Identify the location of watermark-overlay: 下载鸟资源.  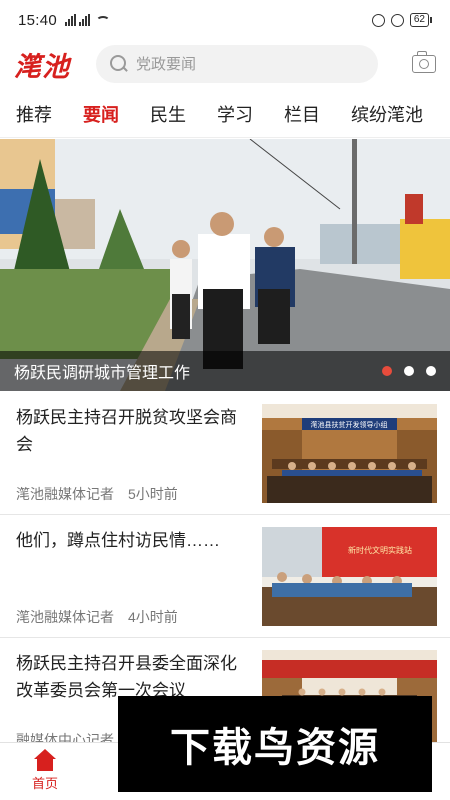
(275, 744).